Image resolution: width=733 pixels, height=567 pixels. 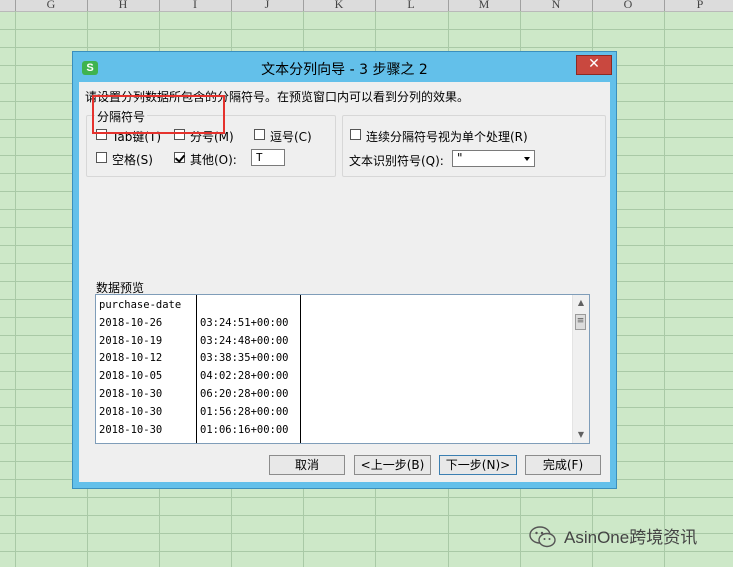 What do you see at coordinates (478, 465) in the screenshot?
I see `next-button: 下一步(N)>` at bounding box center [478, 465].